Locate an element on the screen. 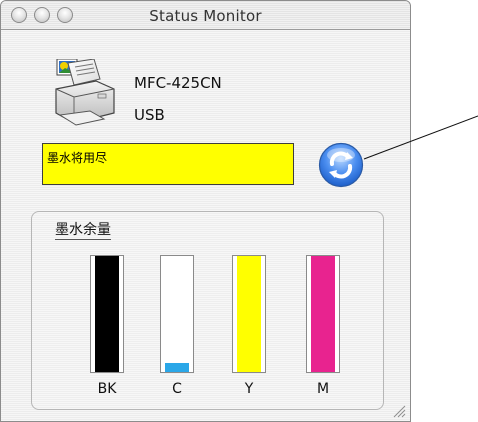  window-title: Status Monitor is located at coordinates (205, 16).